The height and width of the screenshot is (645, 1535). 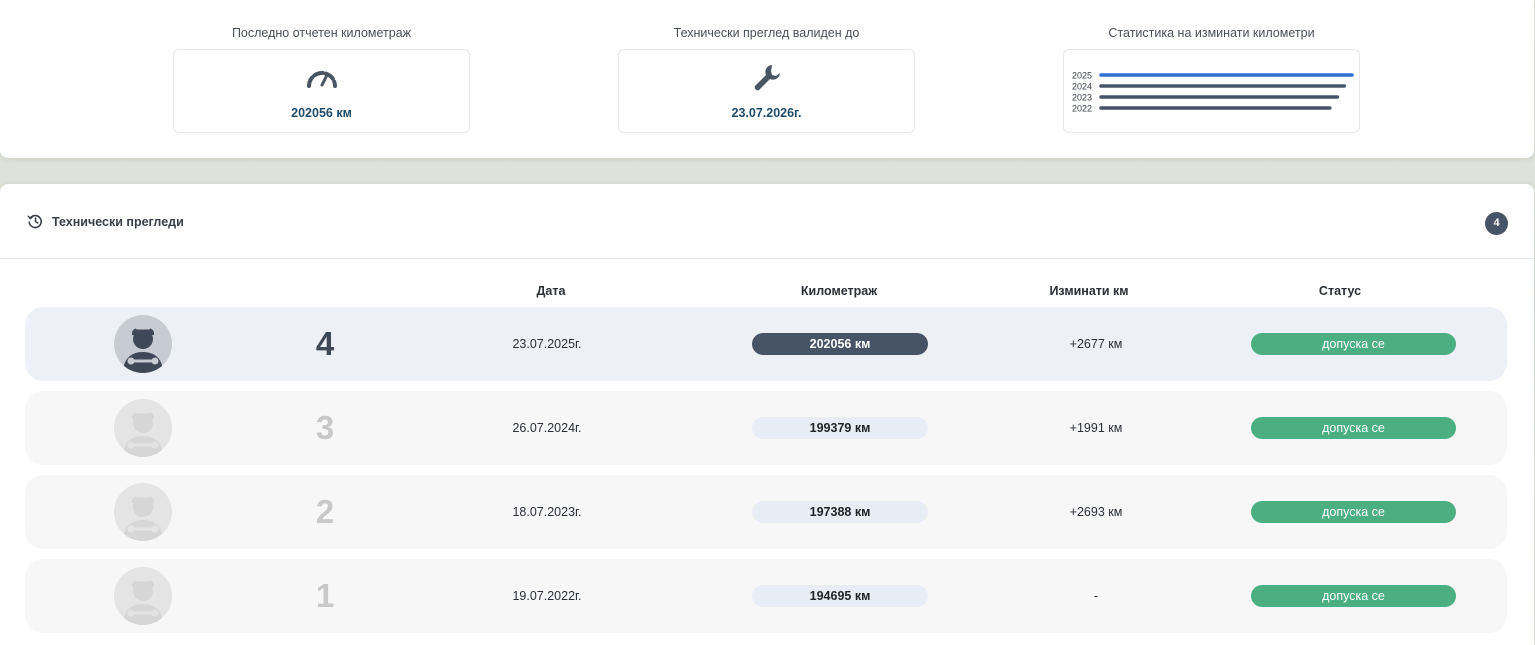 What do you see at coordinates (1096, 596) in the screenshot?
I see `inspection-distance-diff: -` at bounding box center [1096, 596].